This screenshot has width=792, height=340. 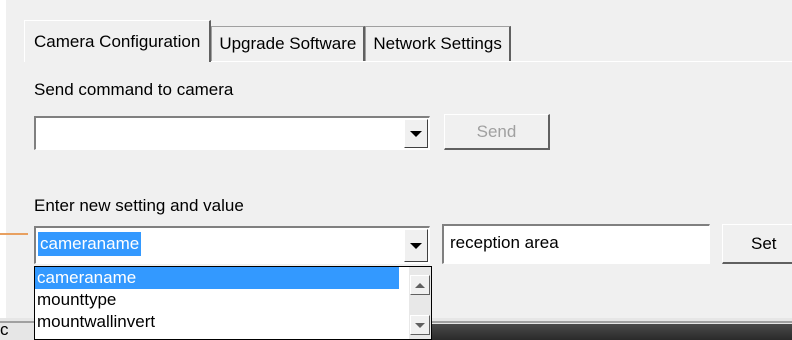 I want to click on send-command-dropdown-button, so click(x=416, y=133).